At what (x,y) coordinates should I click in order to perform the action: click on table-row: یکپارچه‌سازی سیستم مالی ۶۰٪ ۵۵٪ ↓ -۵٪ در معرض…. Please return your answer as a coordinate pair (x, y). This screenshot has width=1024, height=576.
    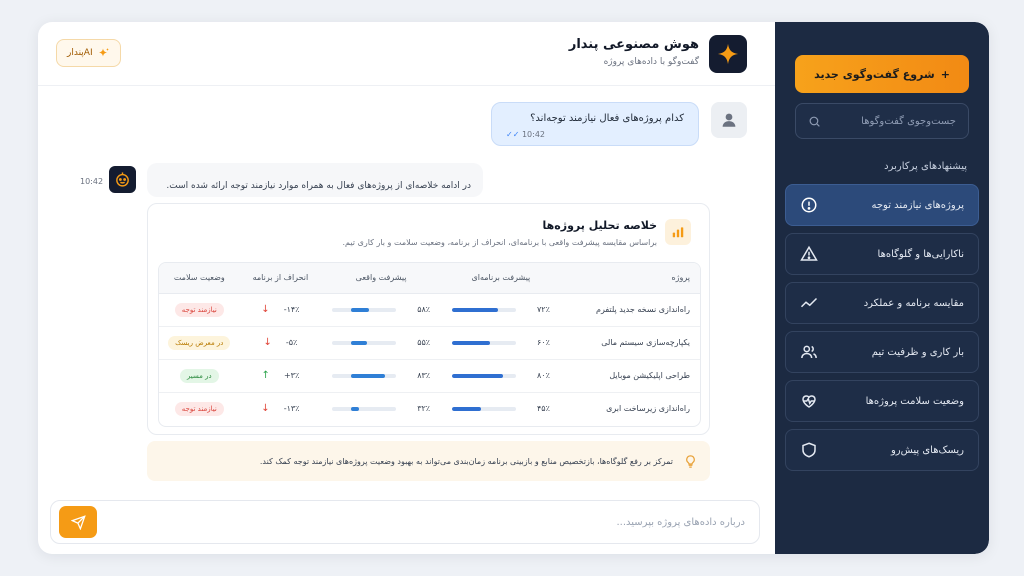
    Looking at the image, I should click on (429, 343).